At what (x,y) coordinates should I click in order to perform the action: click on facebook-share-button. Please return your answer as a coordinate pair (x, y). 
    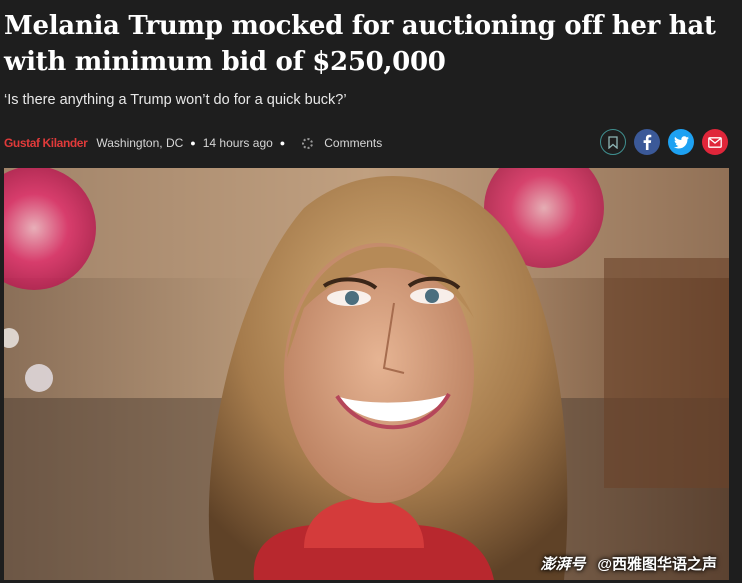
    Looking at the image, I should click on (647, 142).